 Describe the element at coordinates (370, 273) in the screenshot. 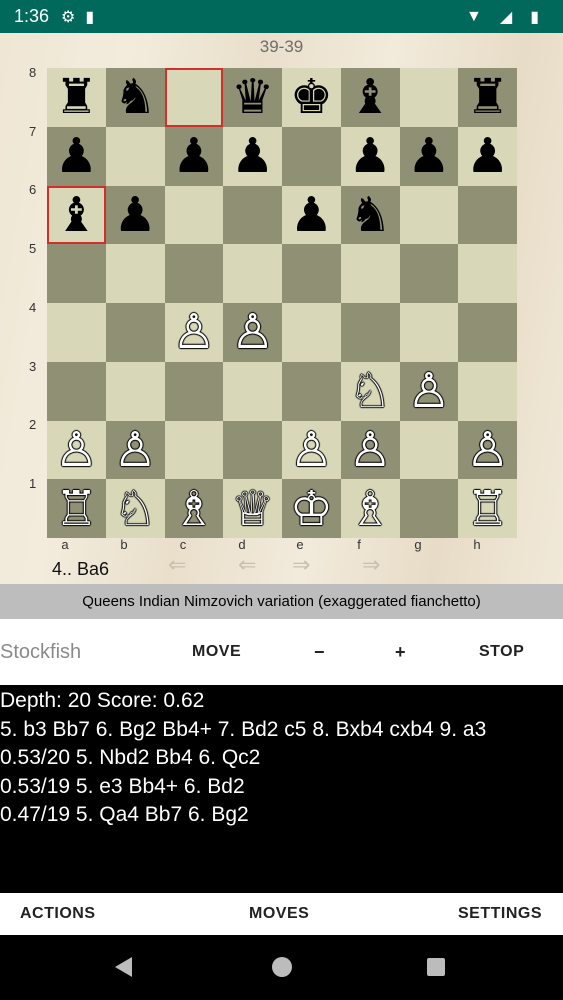

I see `square-f5` at that location.